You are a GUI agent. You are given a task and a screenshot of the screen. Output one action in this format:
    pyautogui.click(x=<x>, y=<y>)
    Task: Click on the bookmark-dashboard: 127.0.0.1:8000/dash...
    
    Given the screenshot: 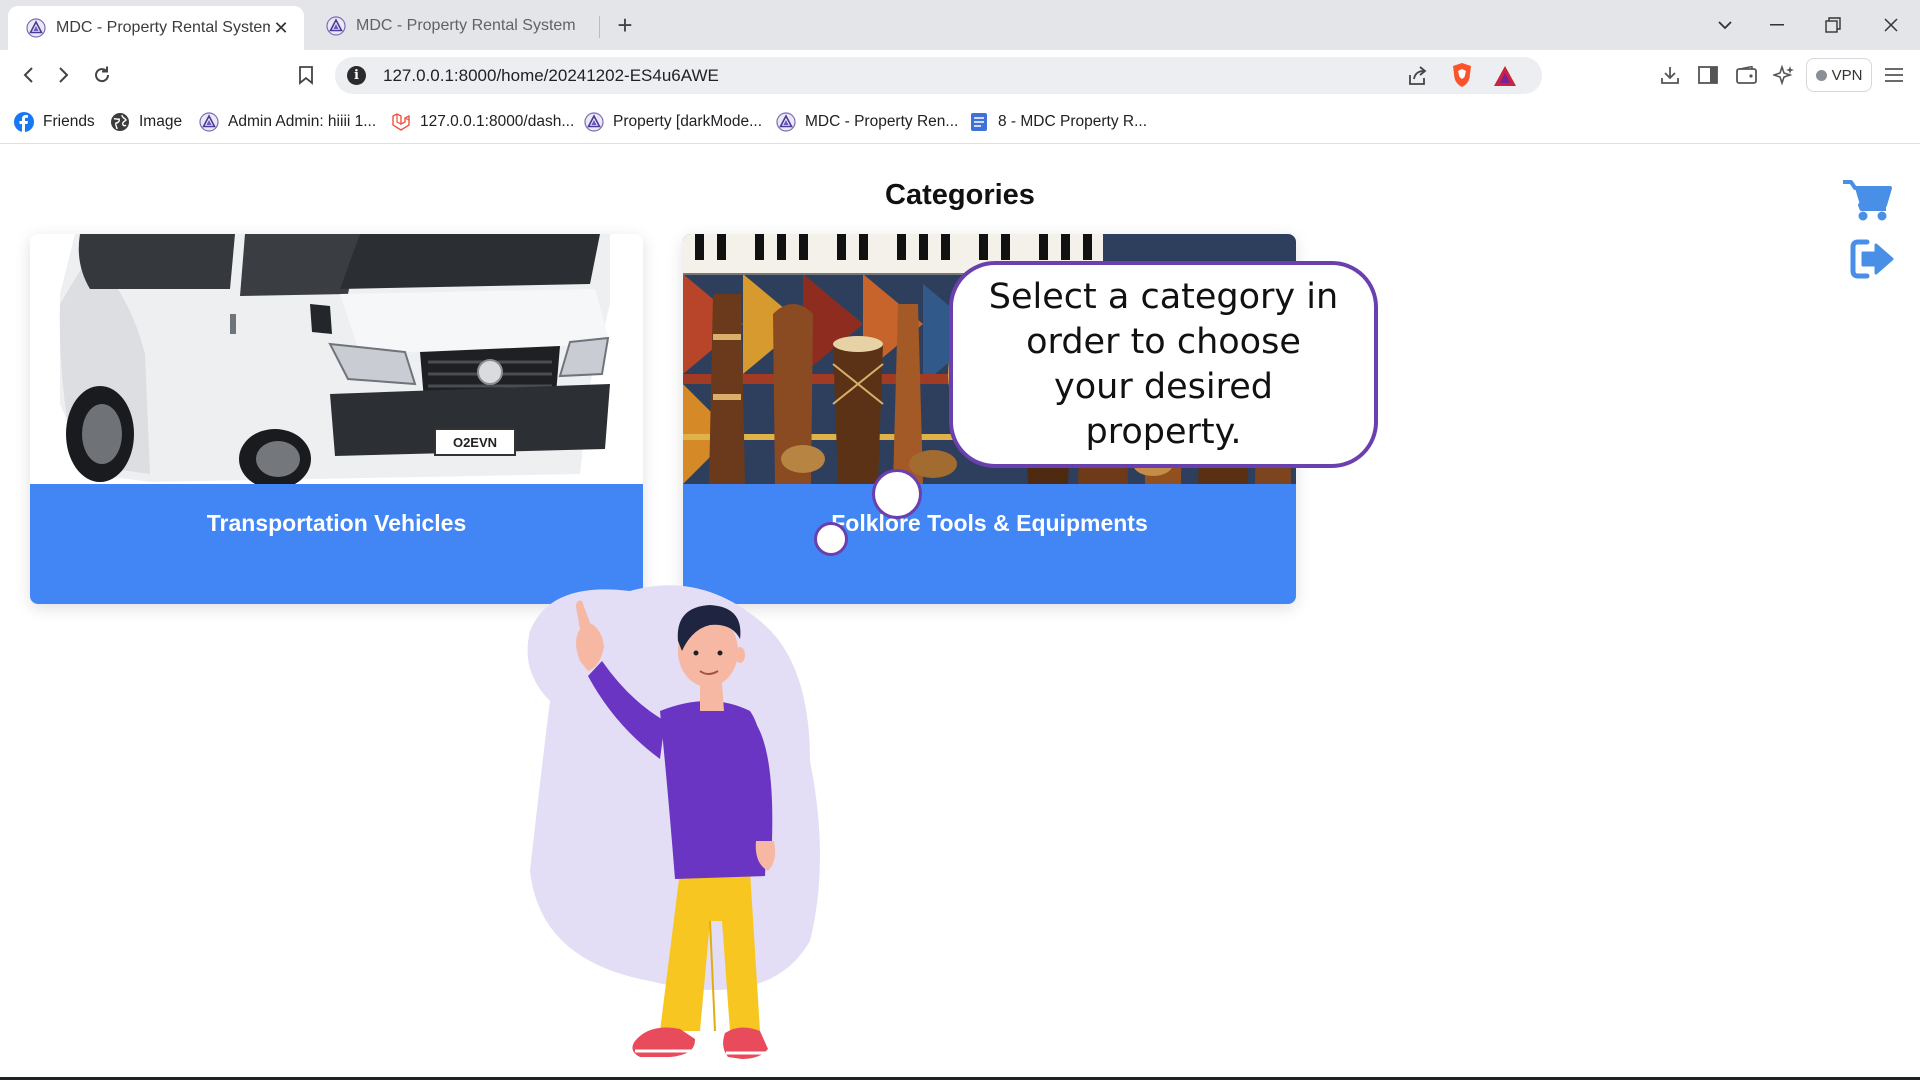 What is the action you would take?
    pyautogui.click(x=482, y=122)
    